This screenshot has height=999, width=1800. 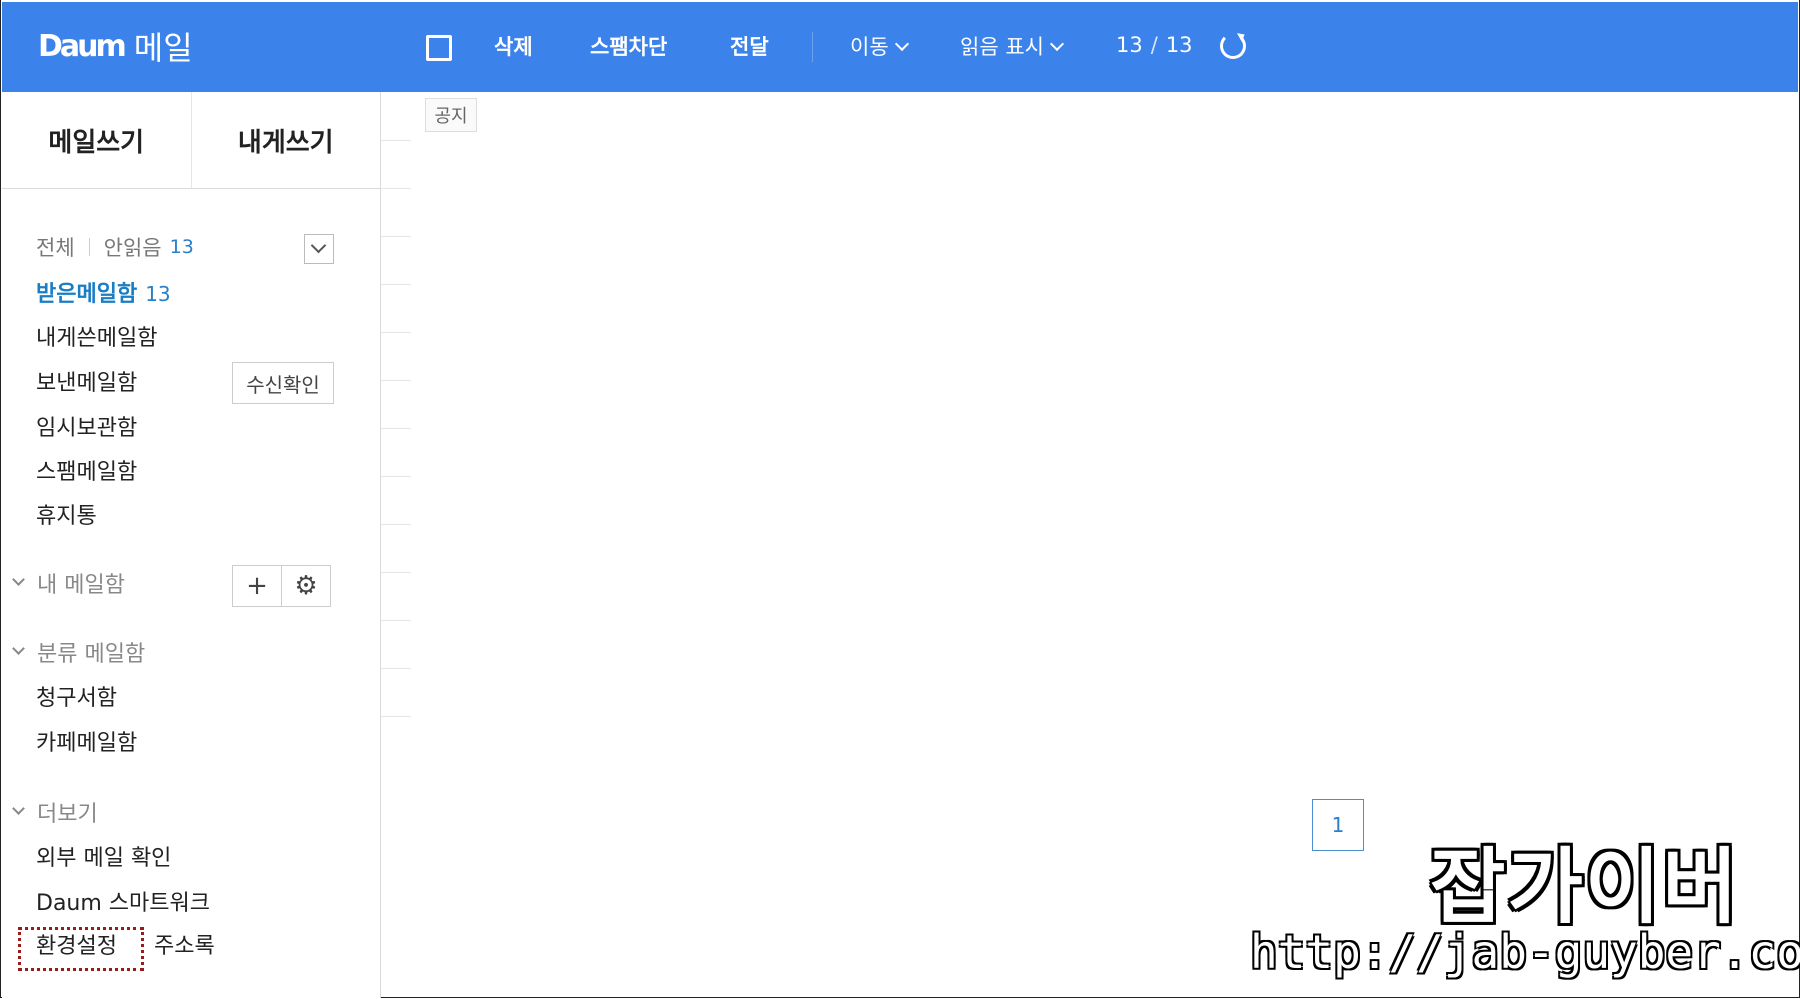 What do you see at coordinates (306, 586) in the screenshot?
I see `gear-icon: ⚙` at bounding box center [306, 586].